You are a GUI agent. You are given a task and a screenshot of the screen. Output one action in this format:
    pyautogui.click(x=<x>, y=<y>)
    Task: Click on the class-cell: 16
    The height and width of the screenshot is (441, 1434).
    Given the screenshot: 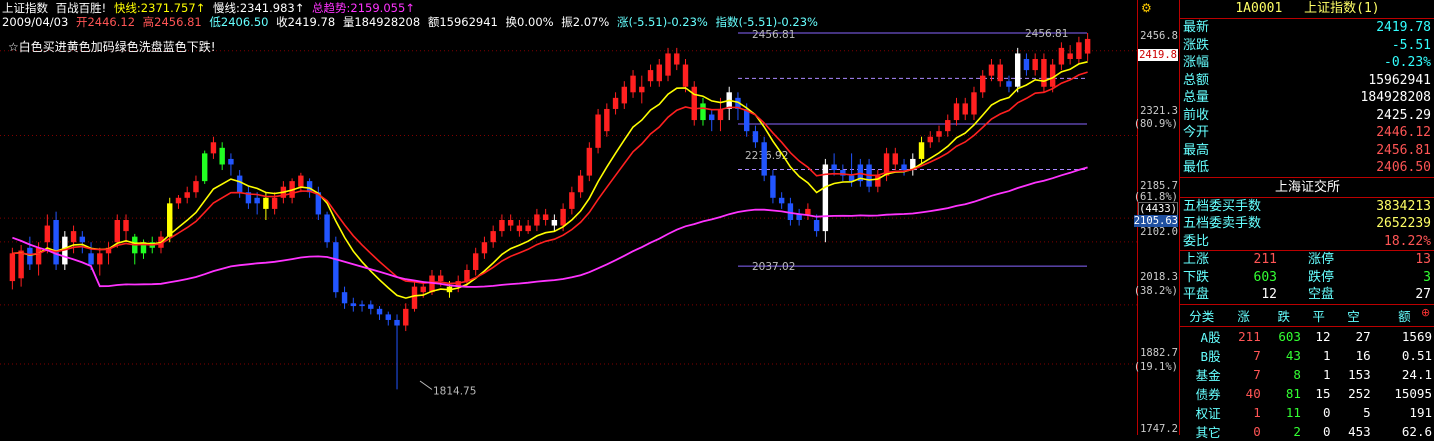 What is the action you would take?
    pyautogui.click(x=1363, y=355)
    